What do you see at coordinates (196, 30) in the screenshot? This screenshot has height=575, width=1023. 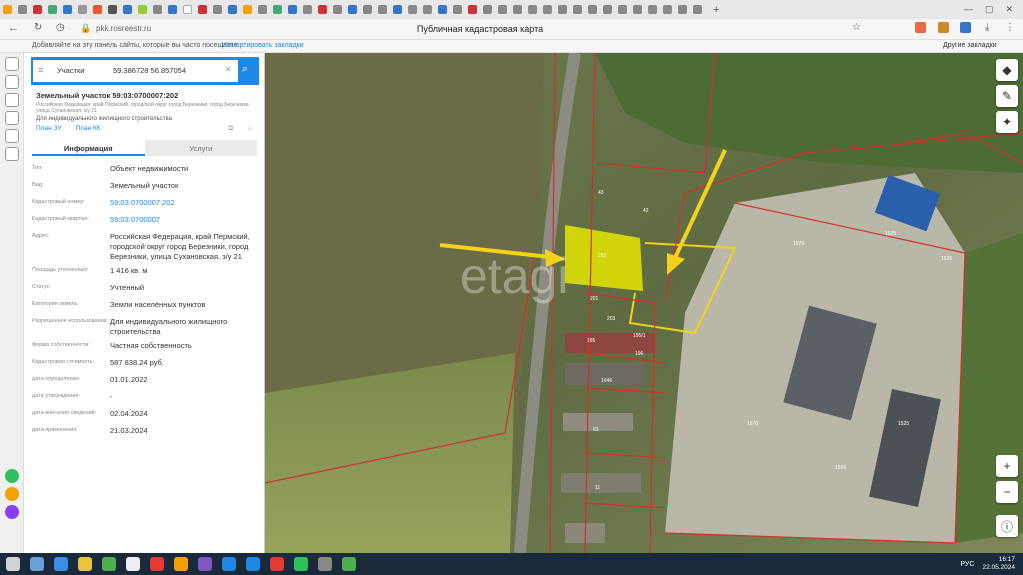 I see `url-field: pkk.rosreestr.ru` at bounding box center [196, 30].